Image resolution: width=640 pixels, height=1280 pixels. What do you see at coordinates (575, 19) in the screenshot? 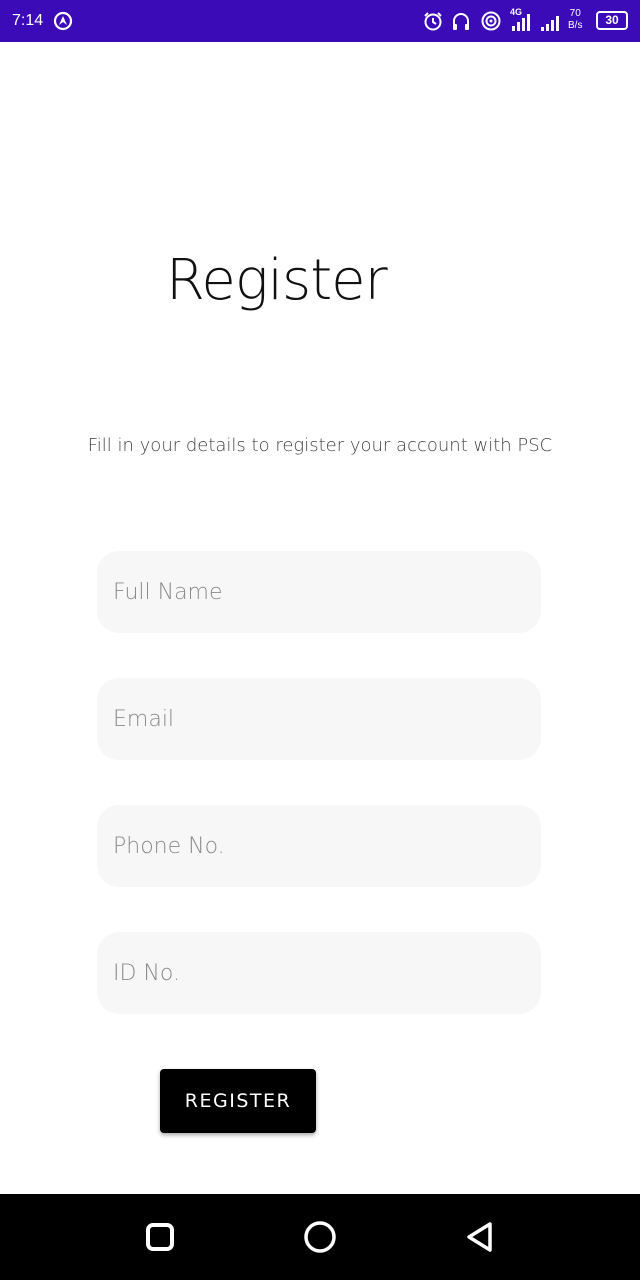
I see `network-speed: 70 B/s` at bounding box center [575, 19].